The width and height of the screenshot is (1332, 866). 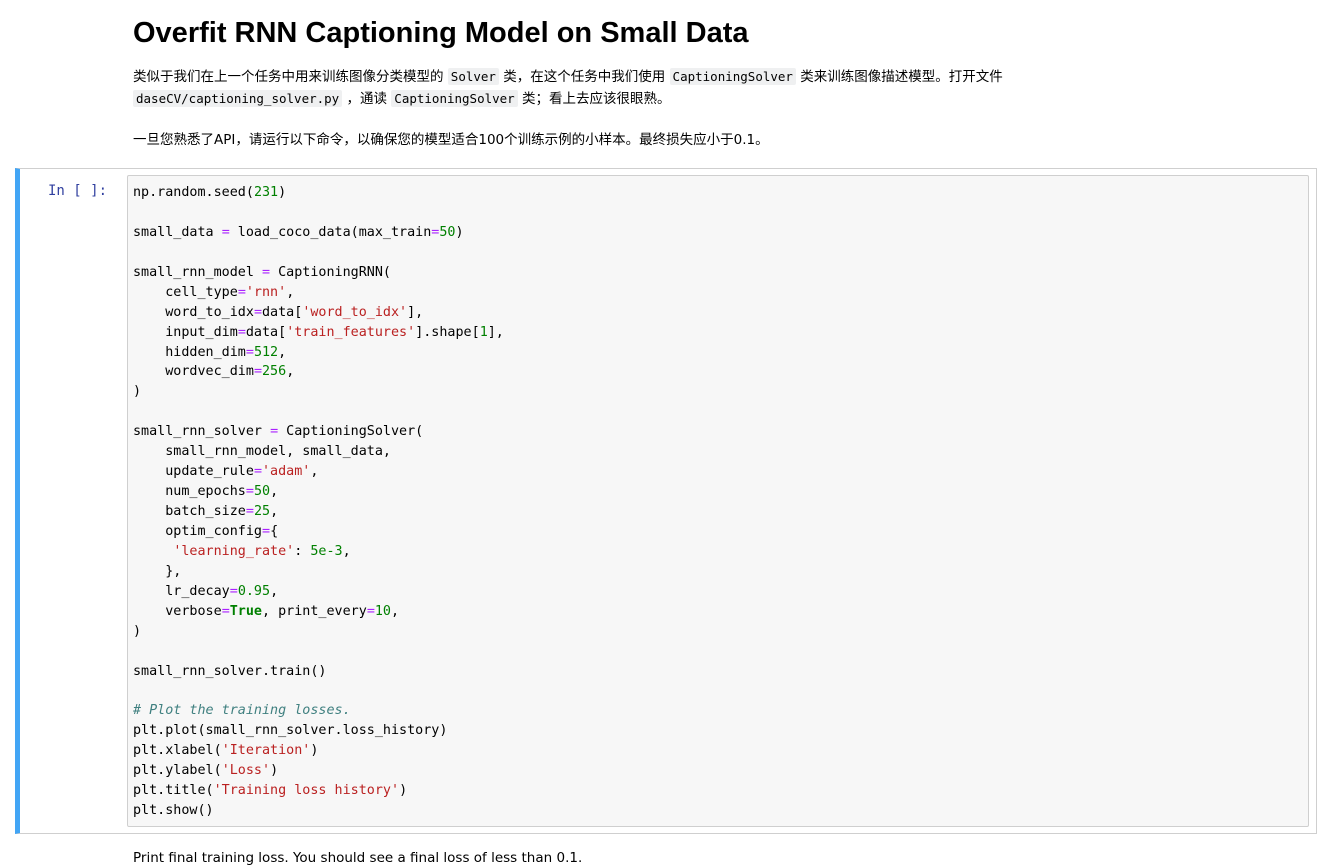 What do you see at coordinates (262, 511) in the screenshot?
I see `code-token: 25` at bounding box center [262, 511].